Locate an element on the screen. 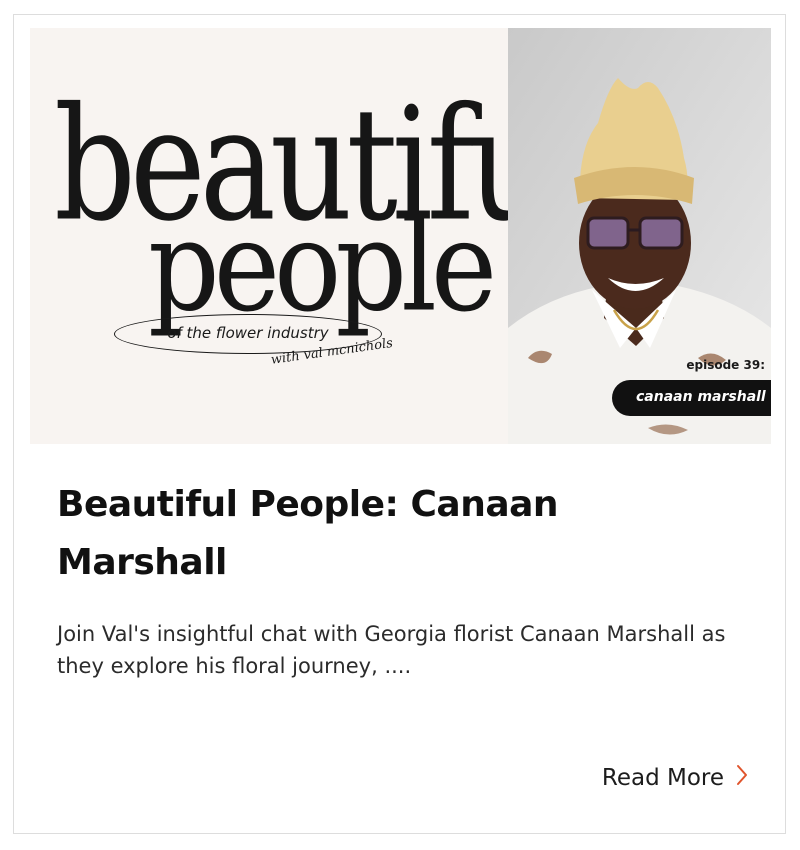  chevron-right-icon is located at coordinates (742, 777).